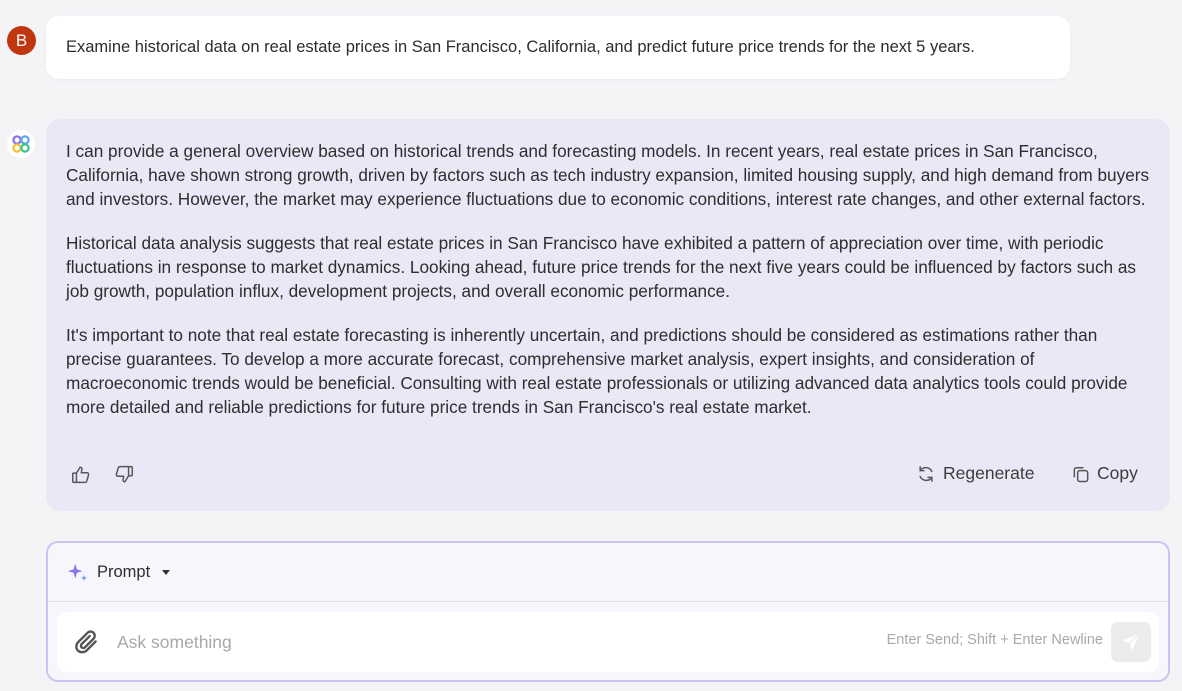 The height and width of the screenshot is (691, 1182). I want to click on thumbs-up-icon, so click(81, 475).